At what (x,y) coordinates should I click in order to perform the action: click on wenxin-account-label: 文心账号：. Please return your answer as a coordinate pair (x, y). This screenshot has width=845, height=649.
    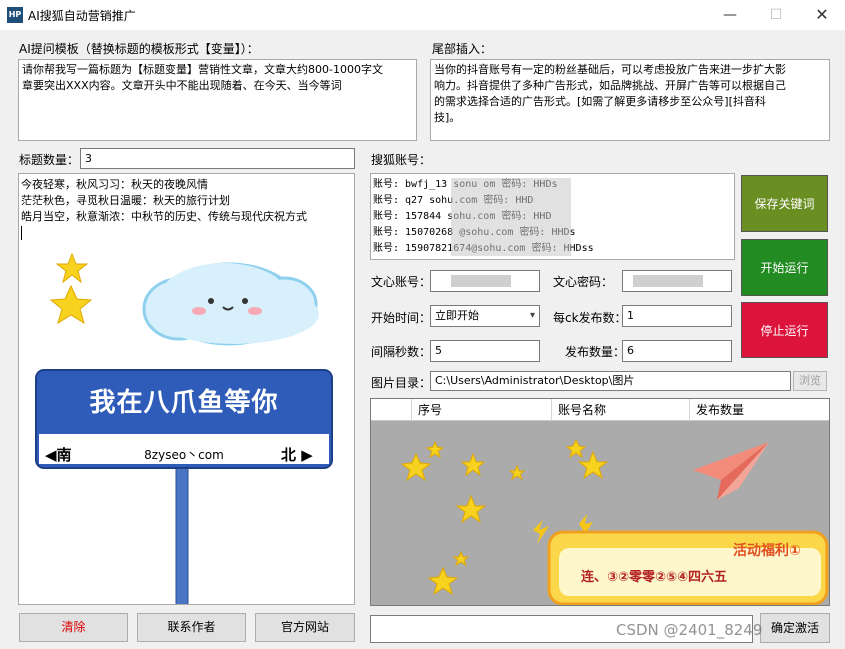
    Looking at the image, I should click on (401, 282).